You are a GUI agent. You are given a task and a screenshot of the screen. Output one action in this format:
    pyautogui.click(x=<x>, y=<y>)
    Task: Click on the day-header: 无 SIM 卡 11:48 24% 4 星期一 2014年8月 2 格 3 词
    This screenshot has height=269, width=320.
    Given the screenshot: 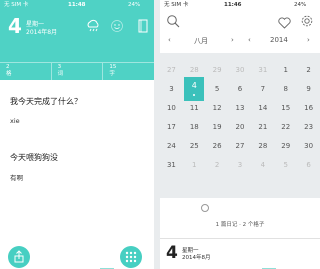 What is the action you would take?
    pyautogui.click(x=77, y=40)
    